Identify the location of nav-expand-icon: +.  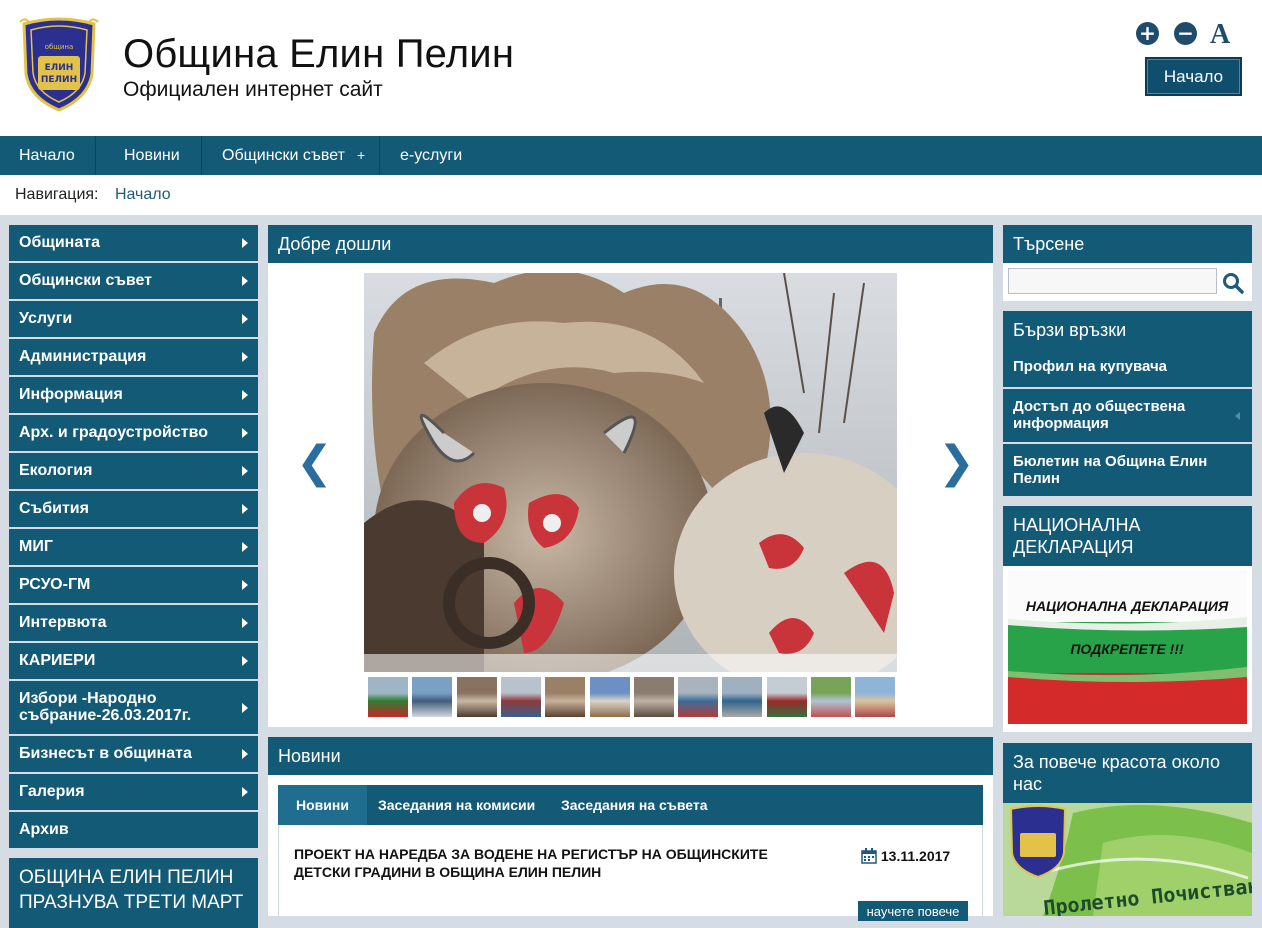
(361, 155).